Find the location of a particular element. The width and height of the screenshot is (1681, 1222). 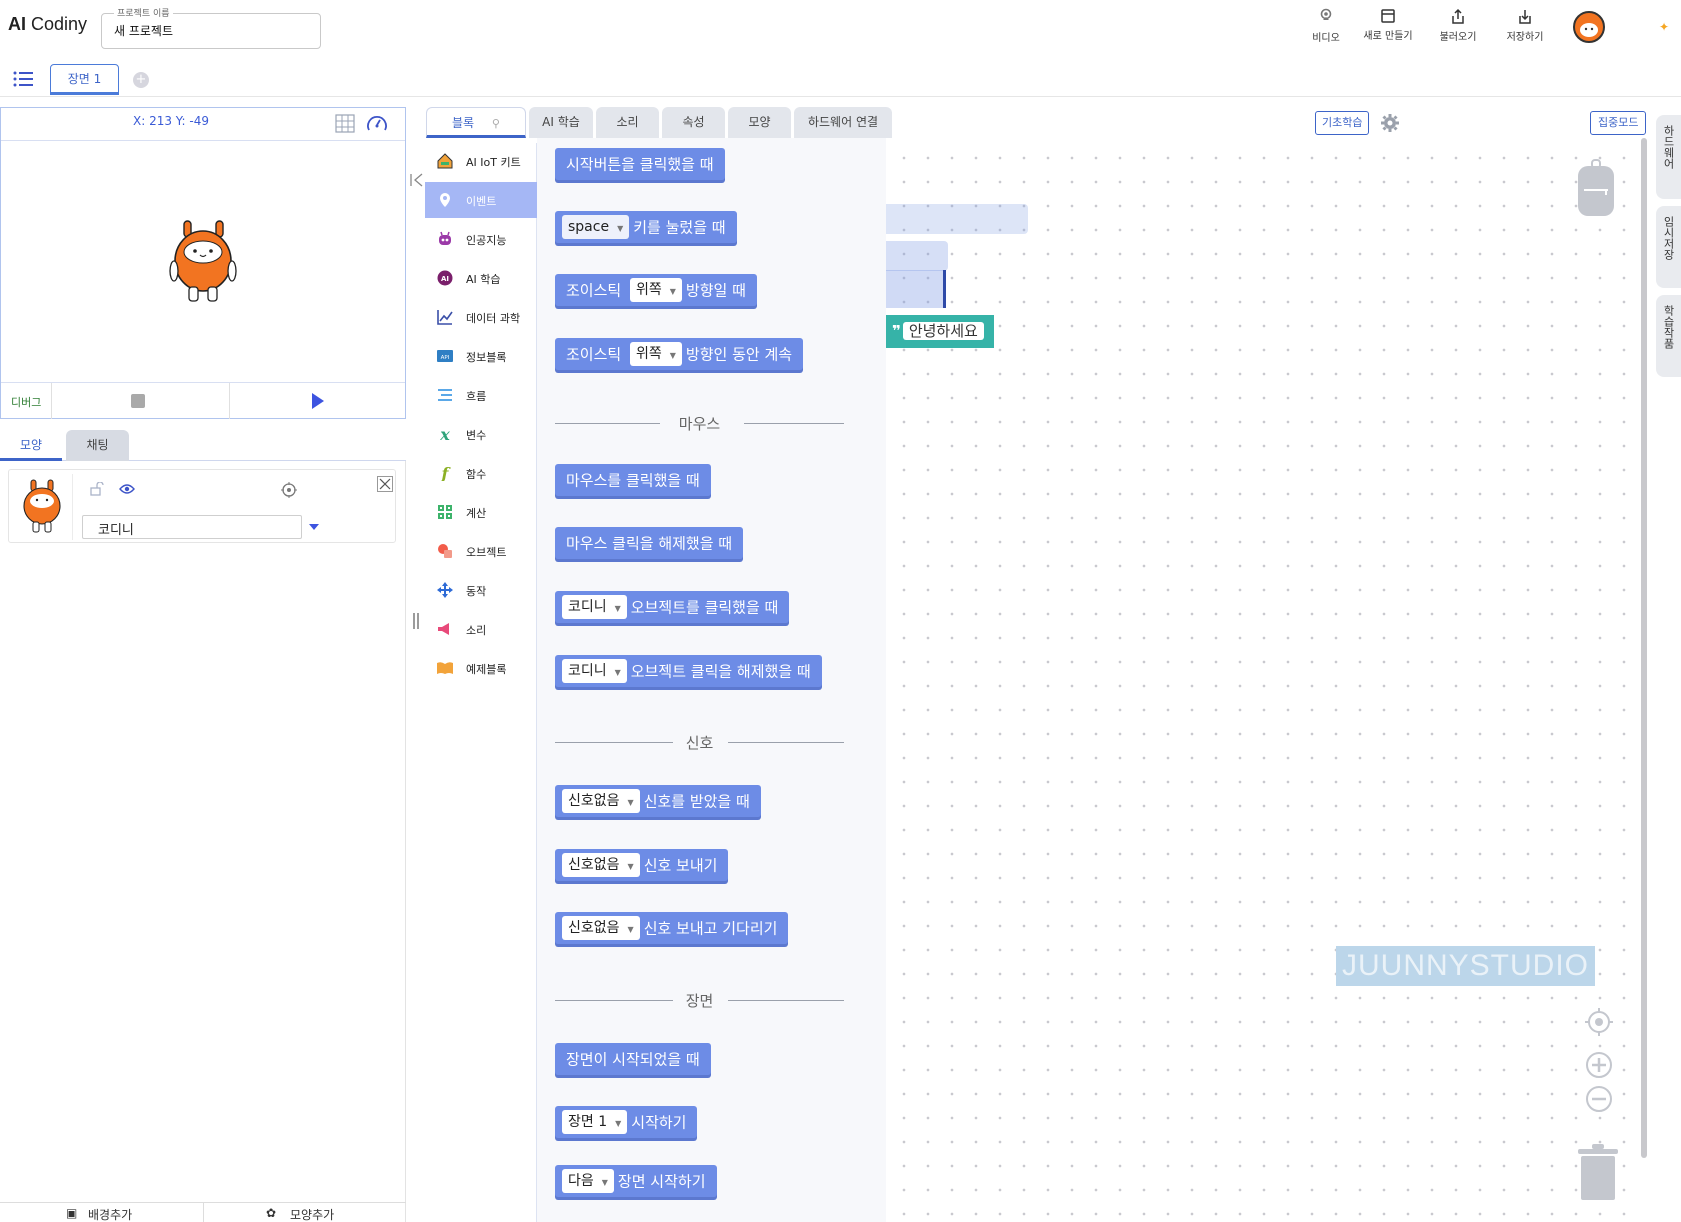

zoom-in-icon is located at coordinates (1599, 1065).